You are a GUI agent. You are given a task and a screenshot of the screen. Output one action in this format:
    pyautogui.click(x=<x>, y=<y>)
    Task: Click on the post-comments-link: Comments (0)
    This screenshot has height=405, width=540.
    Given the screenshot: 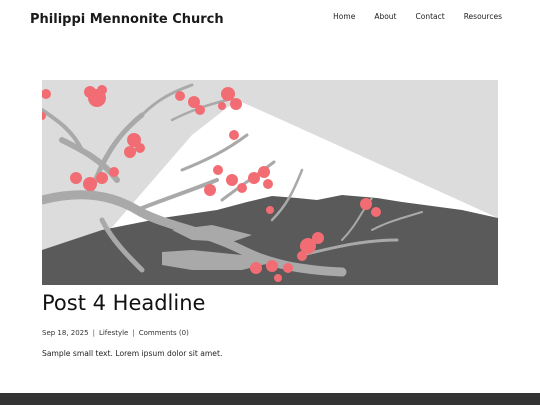 What is the action you would take?
    pyautogui.click(x=164, y=333)
    